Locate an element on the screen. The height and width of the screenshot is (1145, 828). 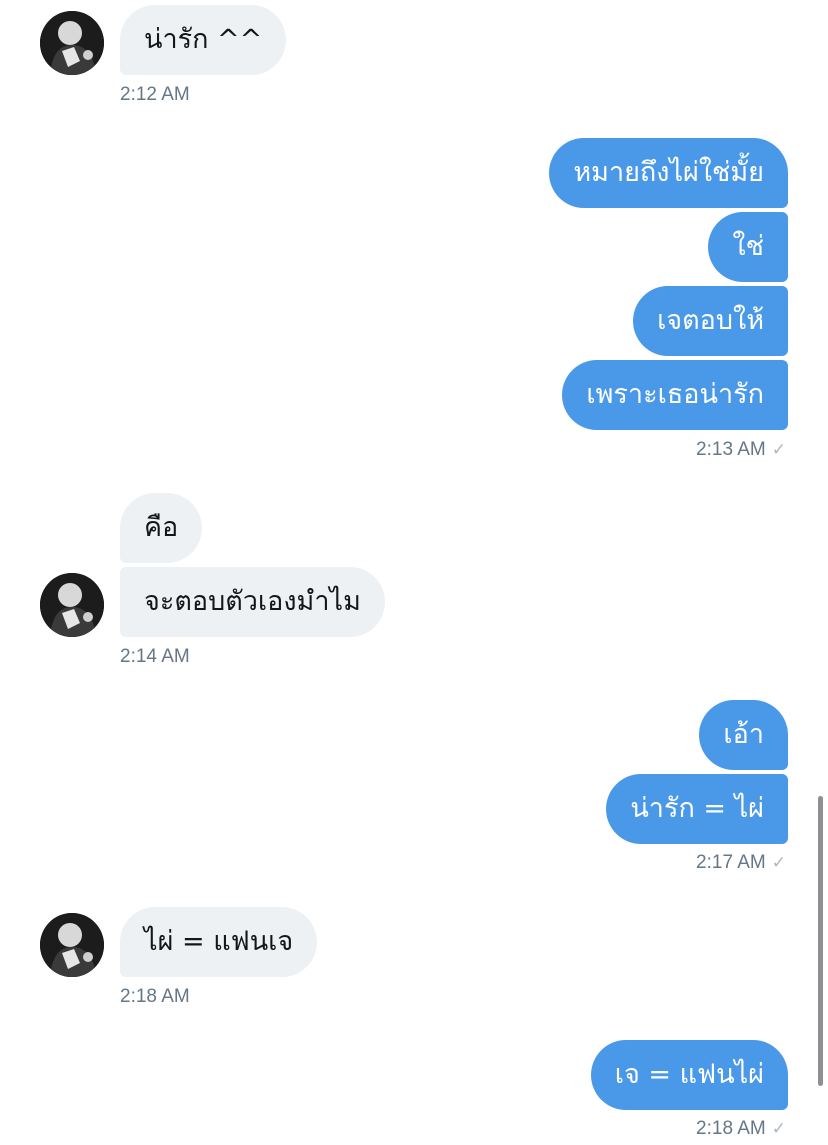
scrollbar-thumb is located at coordinates (820, 941).